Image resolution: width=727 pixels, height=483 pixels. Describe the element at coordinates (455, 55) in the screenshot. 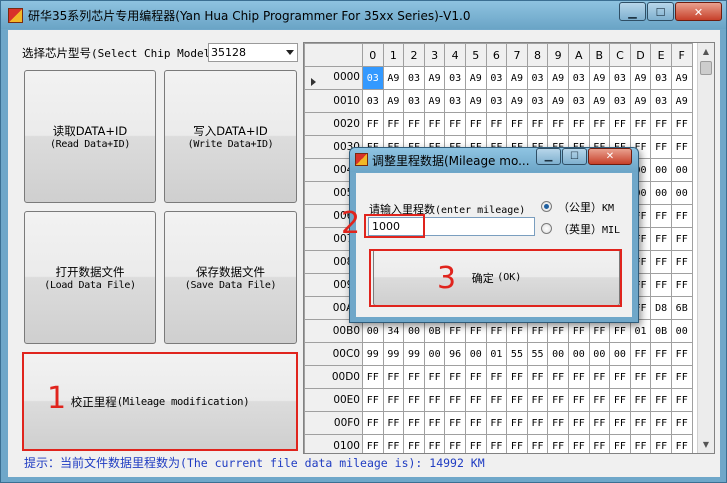

I see `hex-column-header: 4` at that location.